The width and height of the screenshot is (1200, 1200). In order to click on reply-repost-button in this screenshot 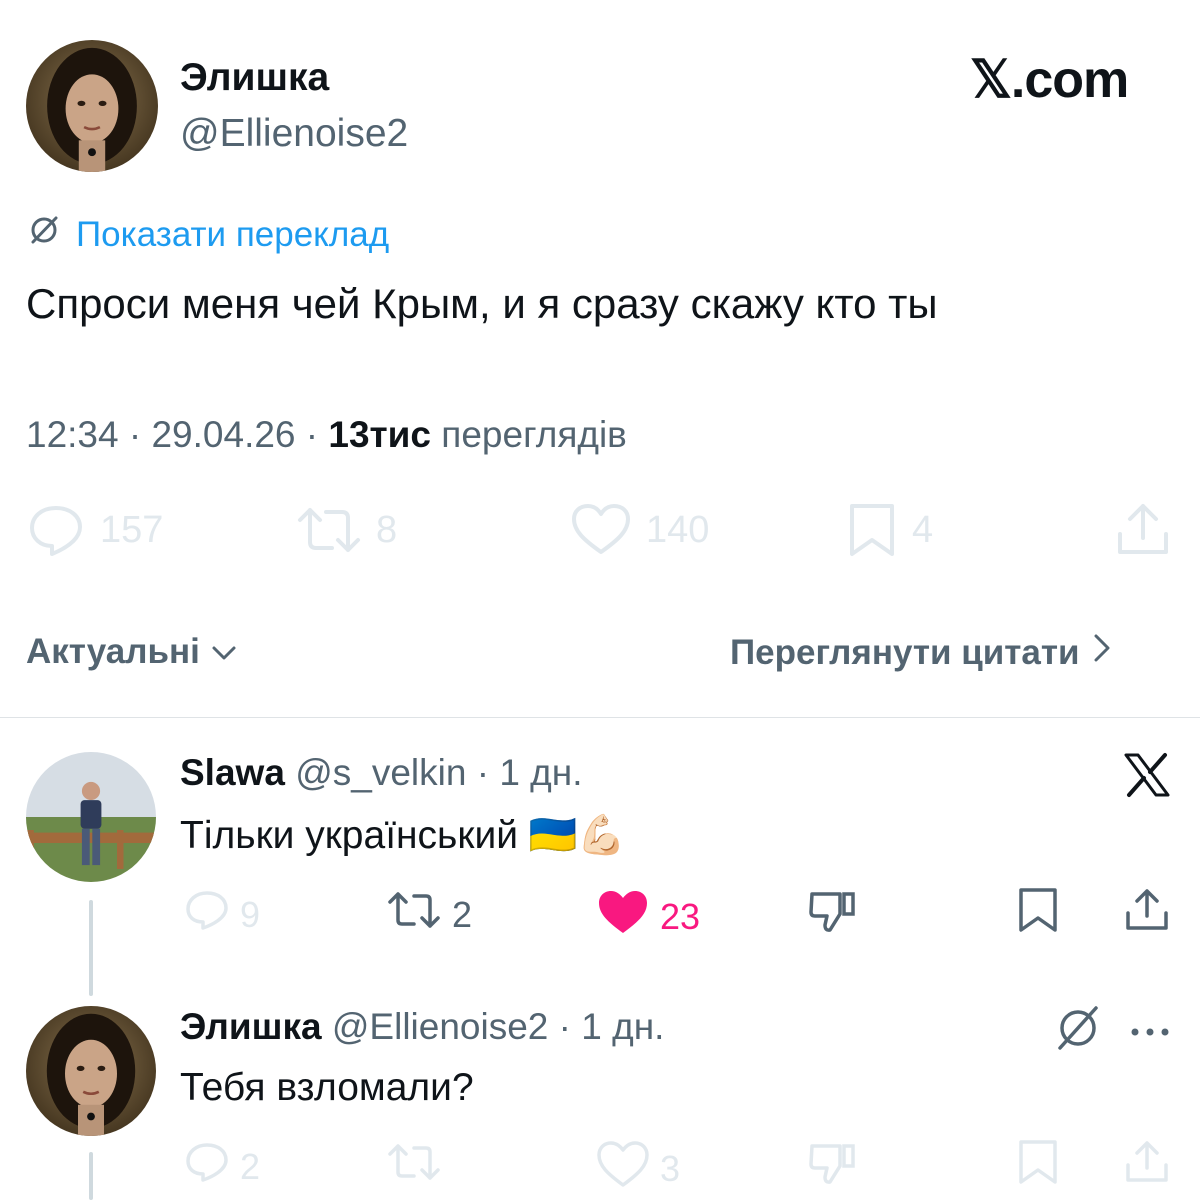, I will do `click(419, 1166)`.